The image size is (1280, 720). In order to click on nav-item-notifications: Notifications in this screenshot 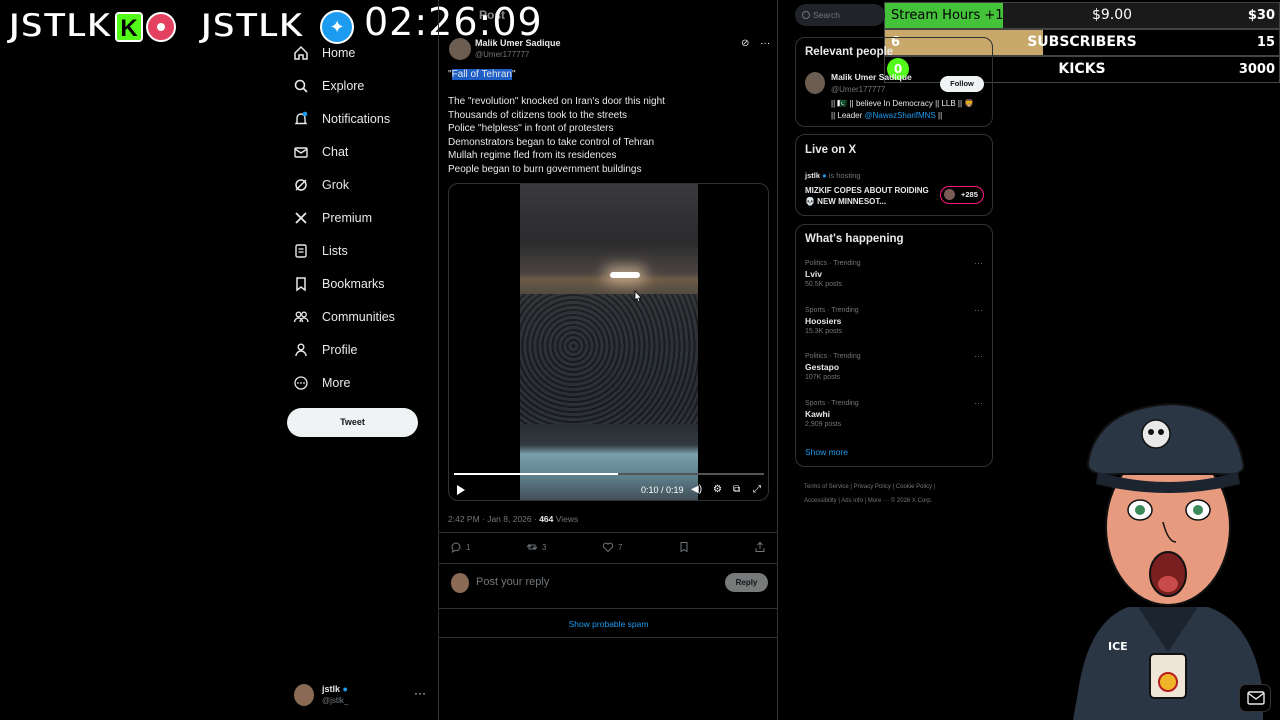, I will do `click(365, 118)`.